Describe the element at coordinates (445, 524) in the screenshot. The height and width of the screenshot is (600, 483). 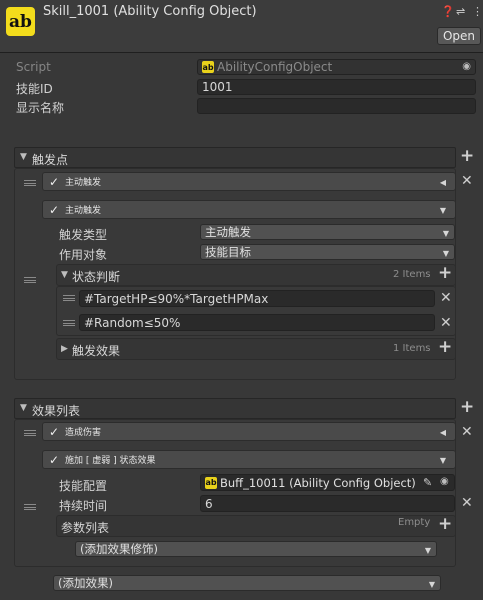
I see `params-add-button: +` at that location.